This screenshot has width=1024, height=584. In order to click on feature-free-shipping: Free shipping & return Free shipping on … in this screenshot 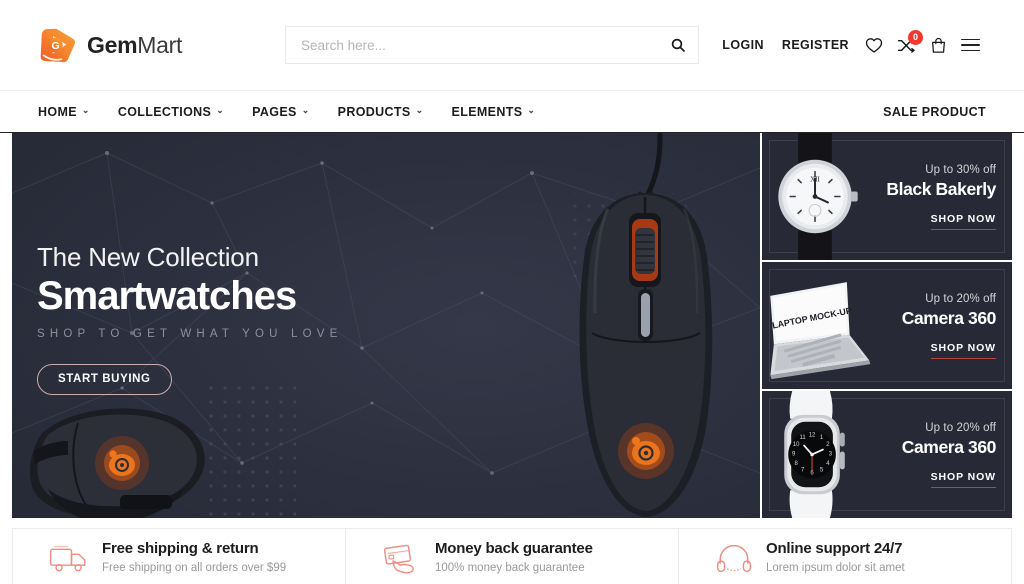, I will do `click(179, 556)`.